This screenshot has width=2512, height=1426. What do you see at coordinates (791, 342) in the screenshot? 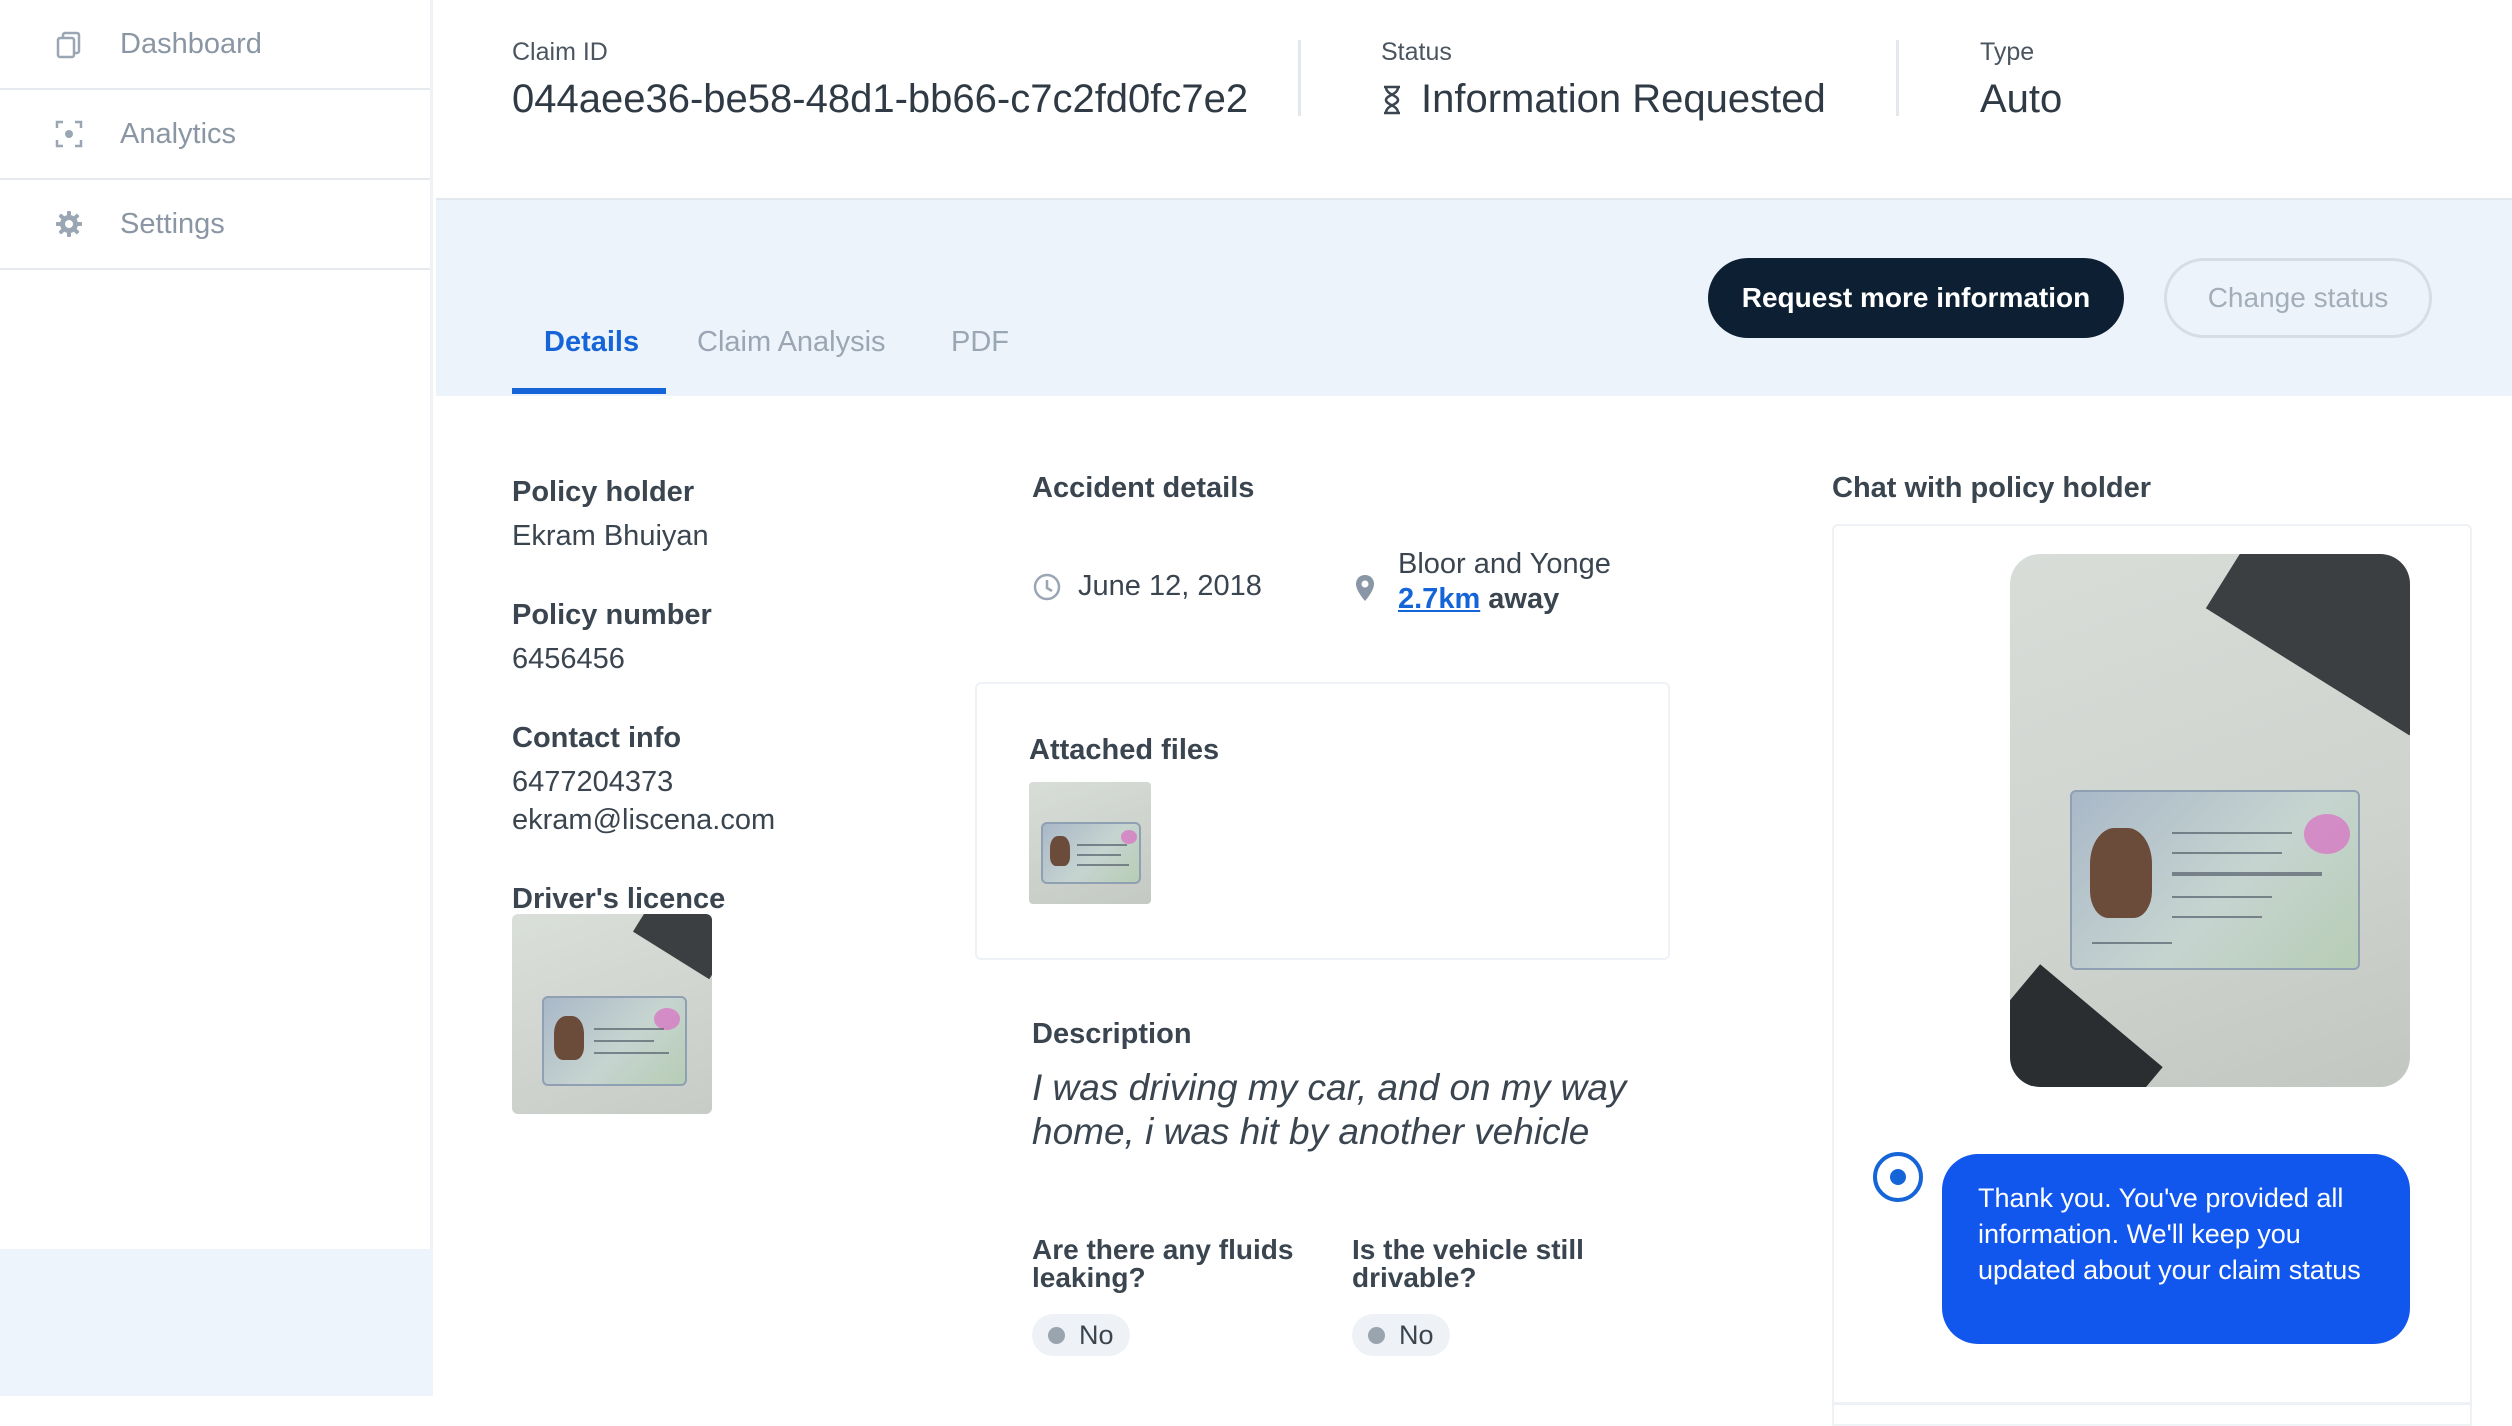
I see `tab-claim-analysis: Claim Analysis` at bounding box center [791, 342].